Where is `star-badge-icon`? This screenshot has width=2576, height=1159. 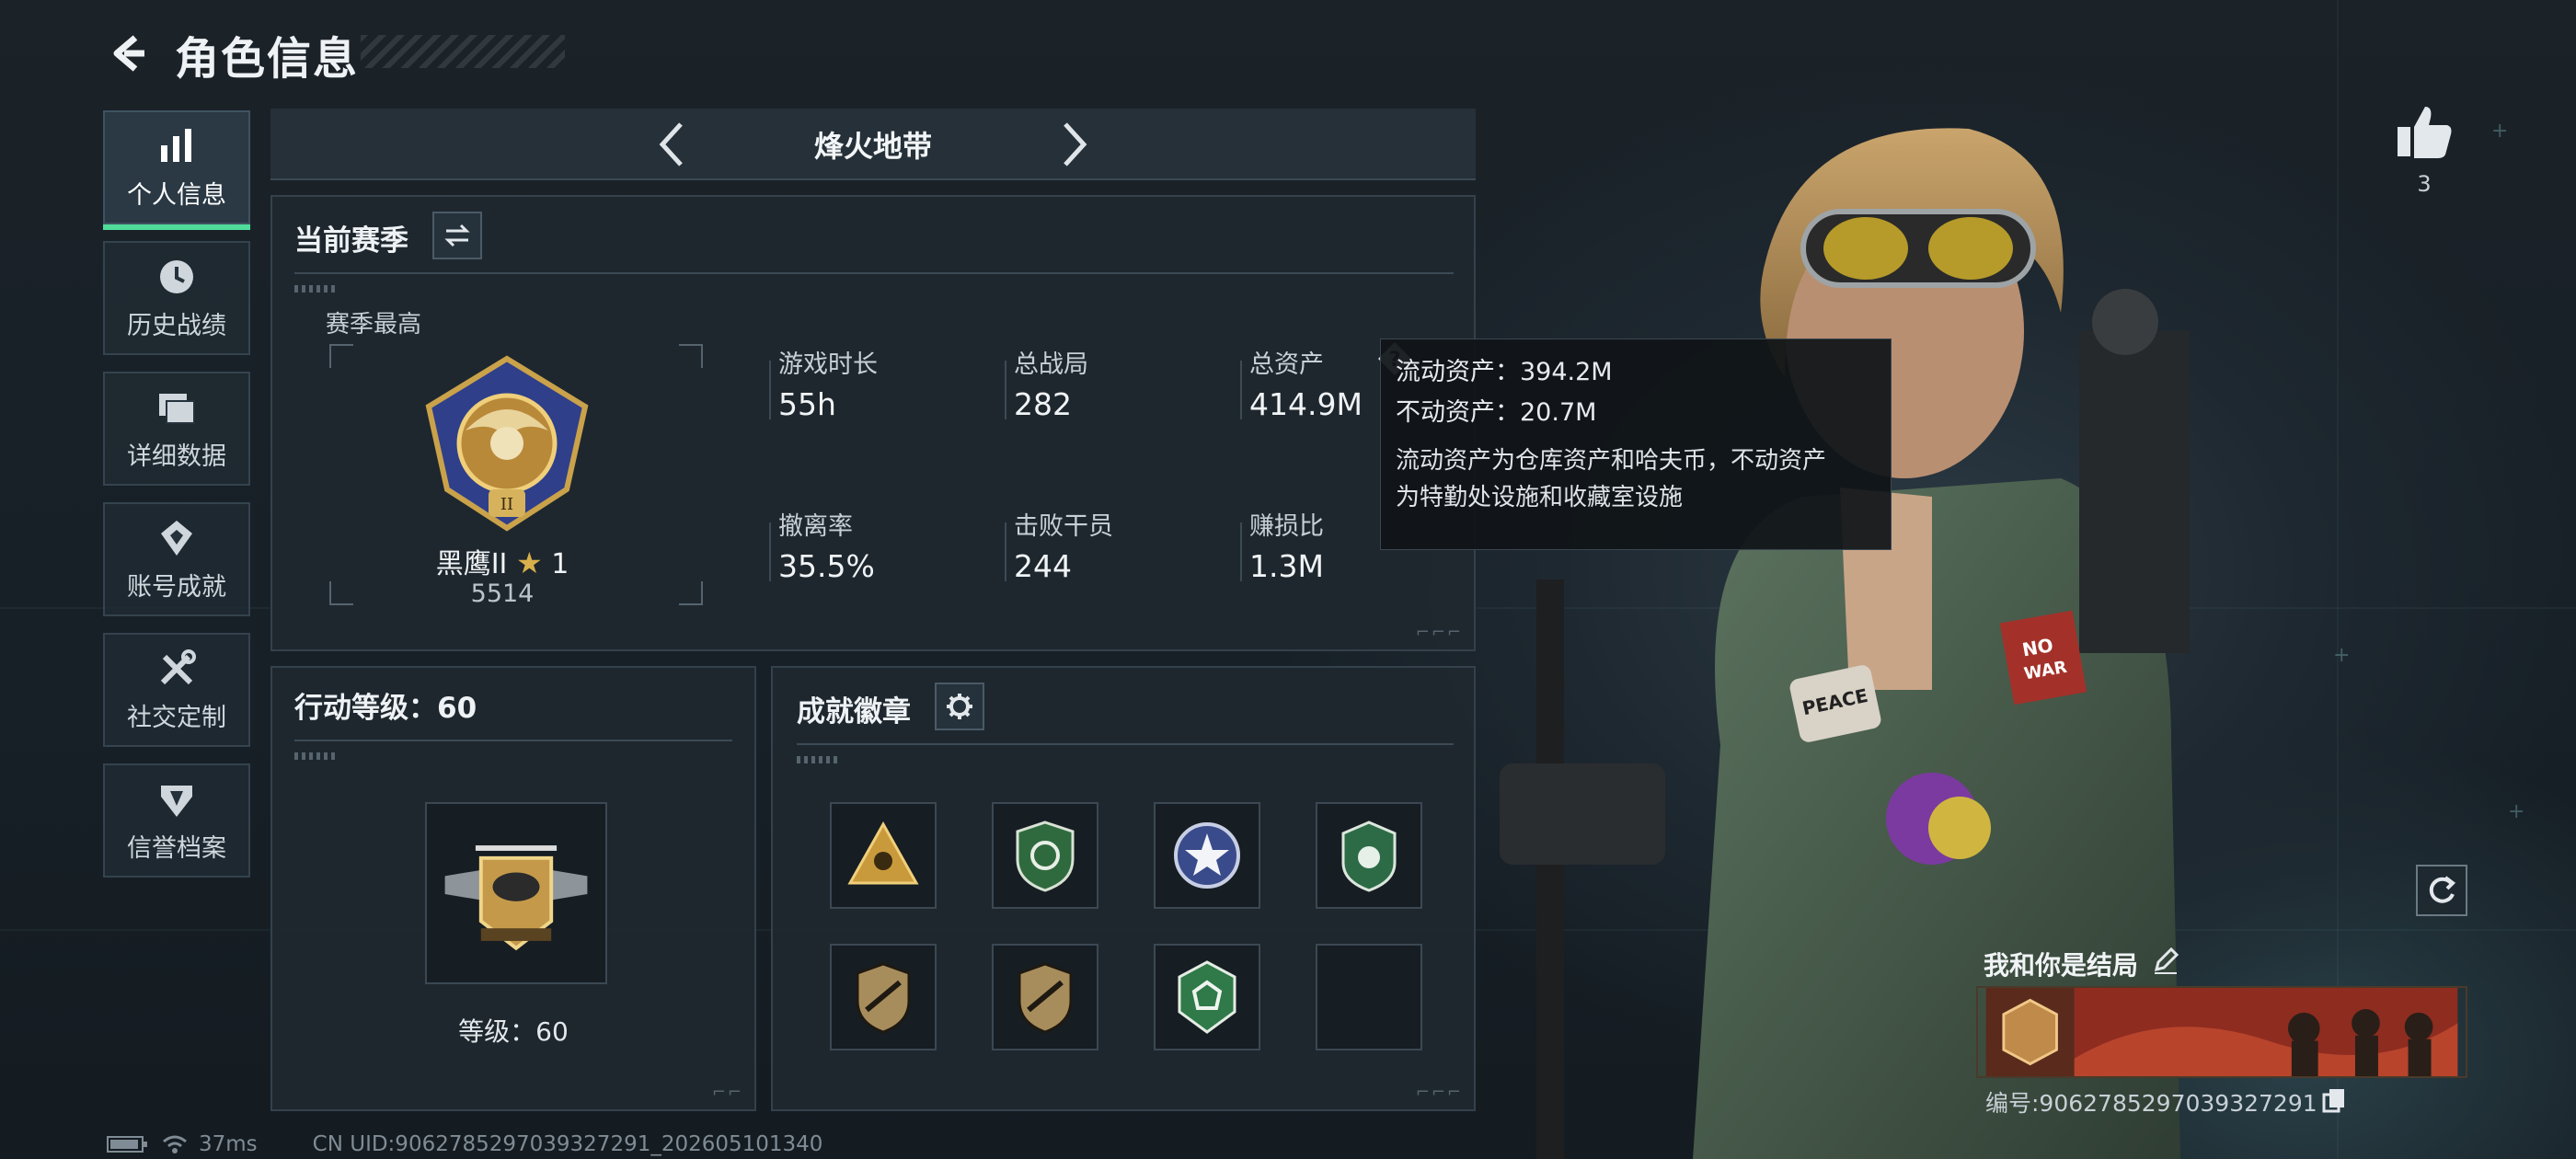 star-badge-icon is located at coordinates (1207, 855).